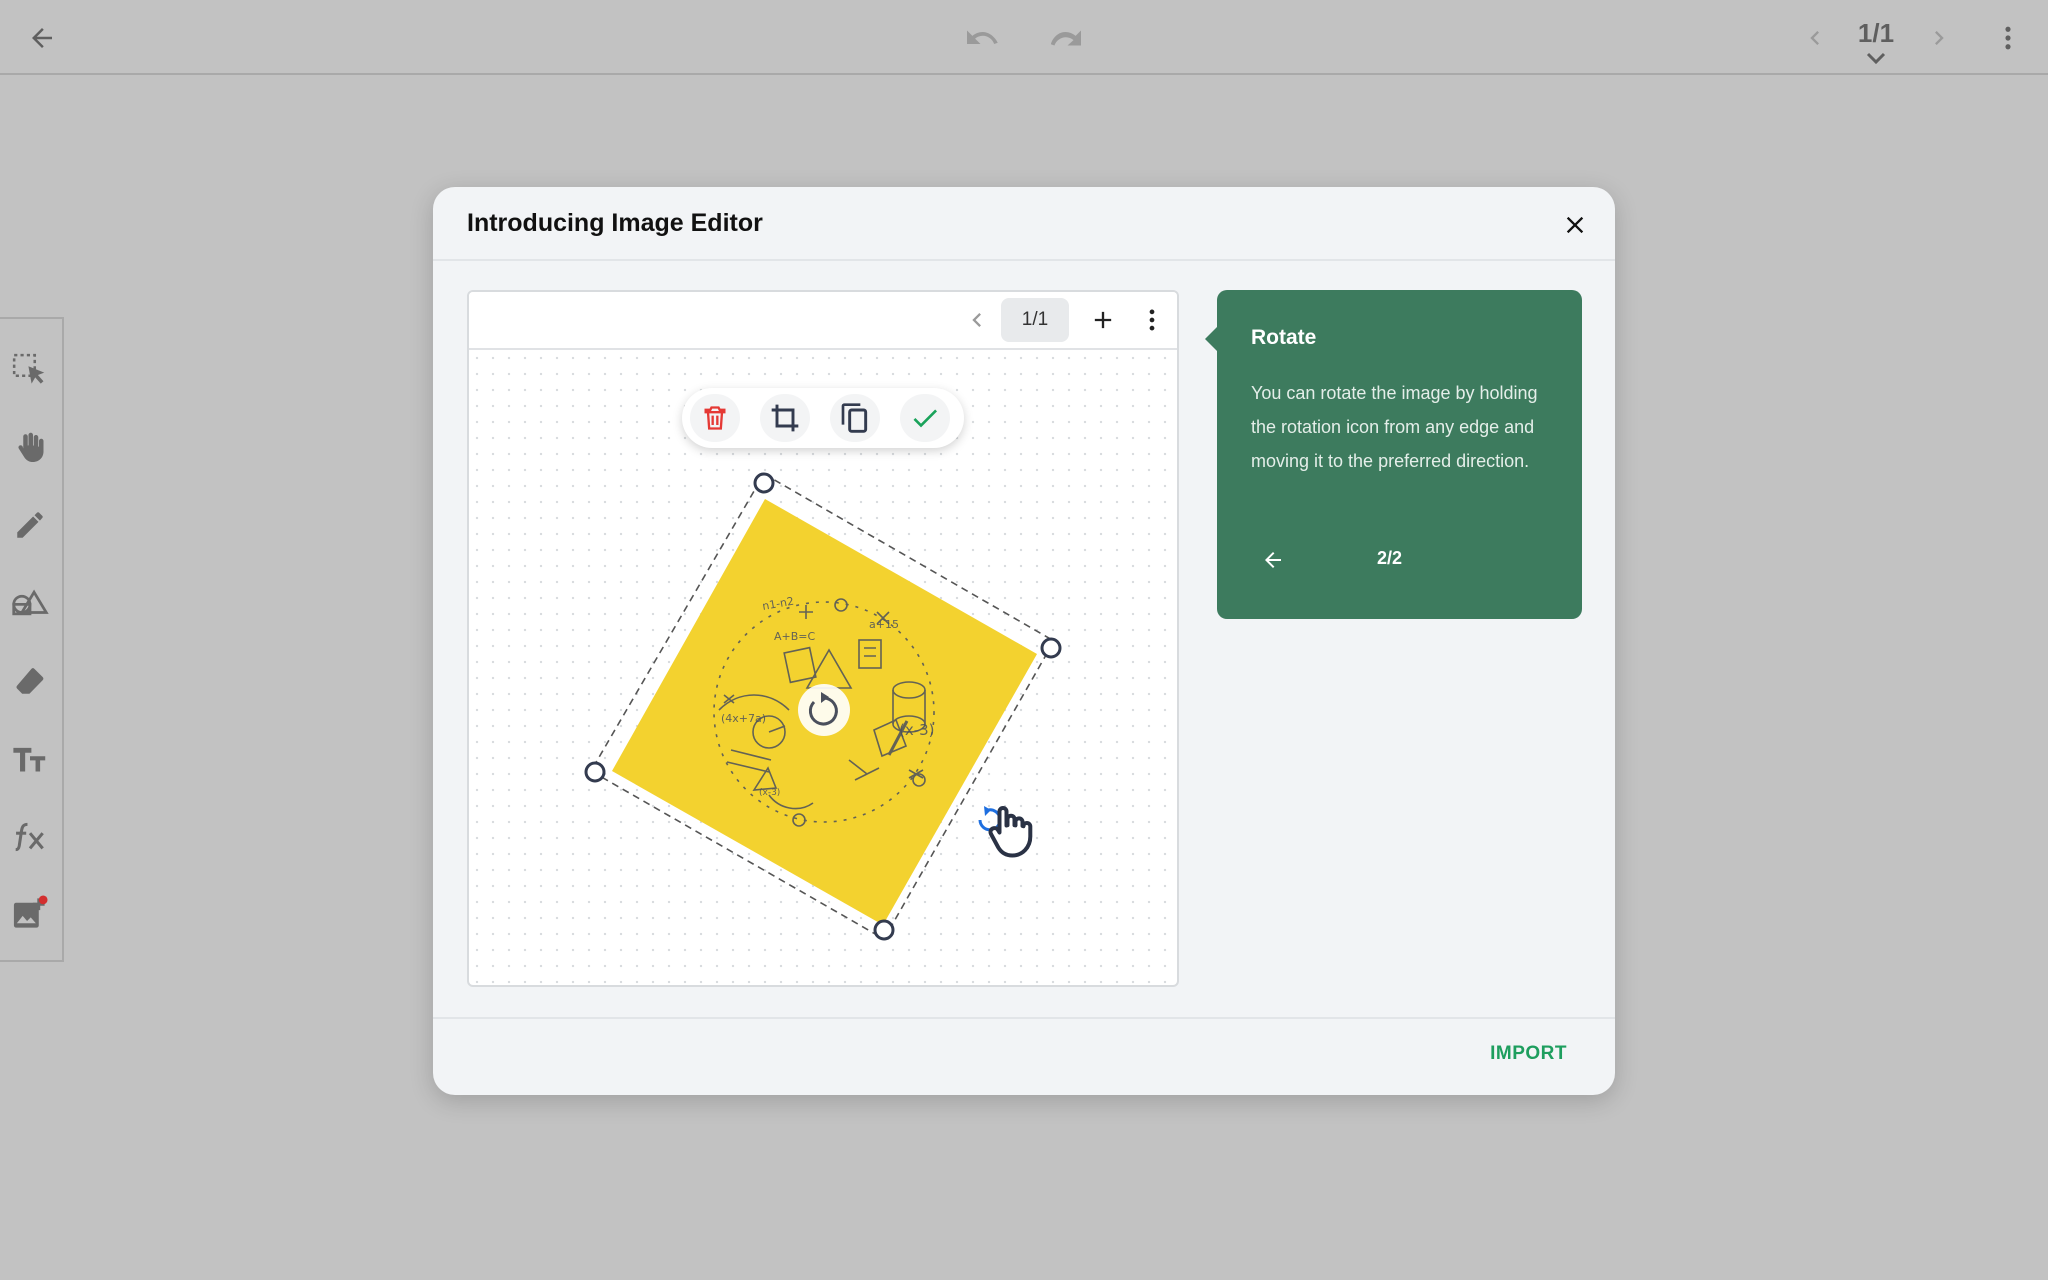 Image resolution: width=2048 pixels, height=1280 pixels. I want to click on image-action-bar, so click(823, 418).